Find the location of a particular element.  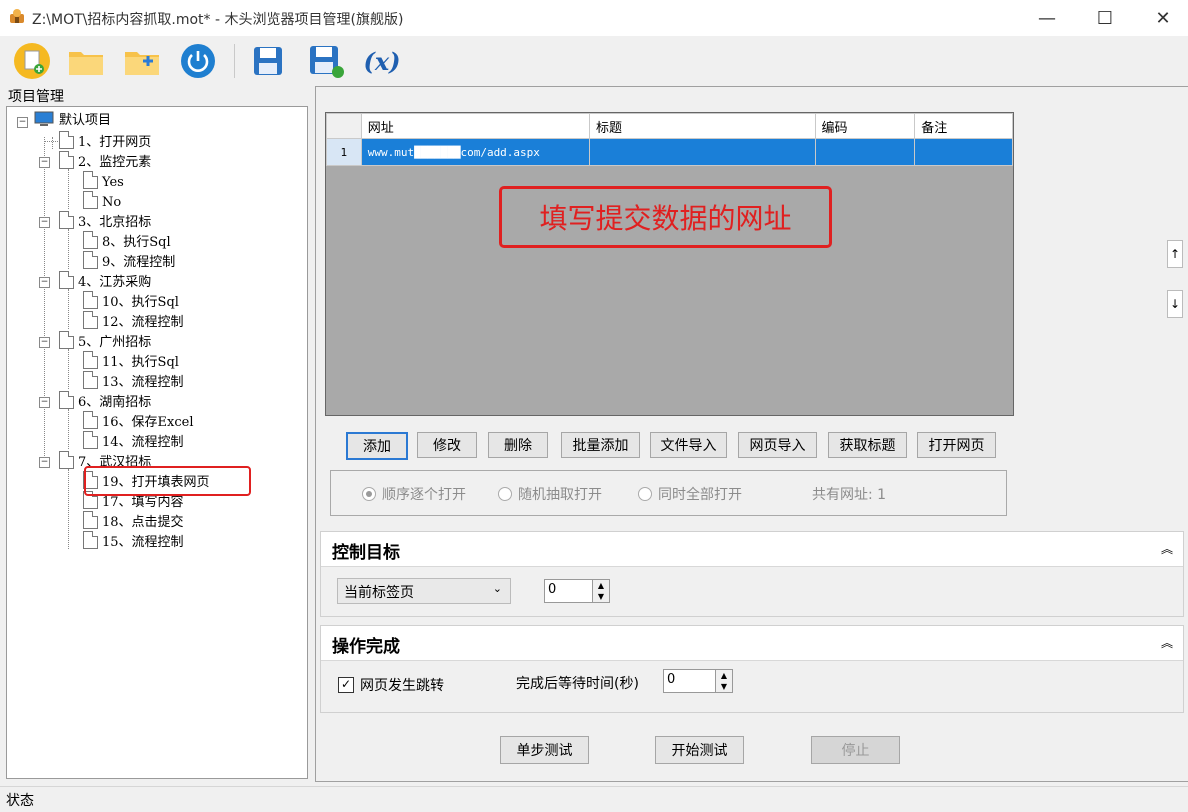

tree-node-label: 15、流程控制 is located at coordinates (143, 542).